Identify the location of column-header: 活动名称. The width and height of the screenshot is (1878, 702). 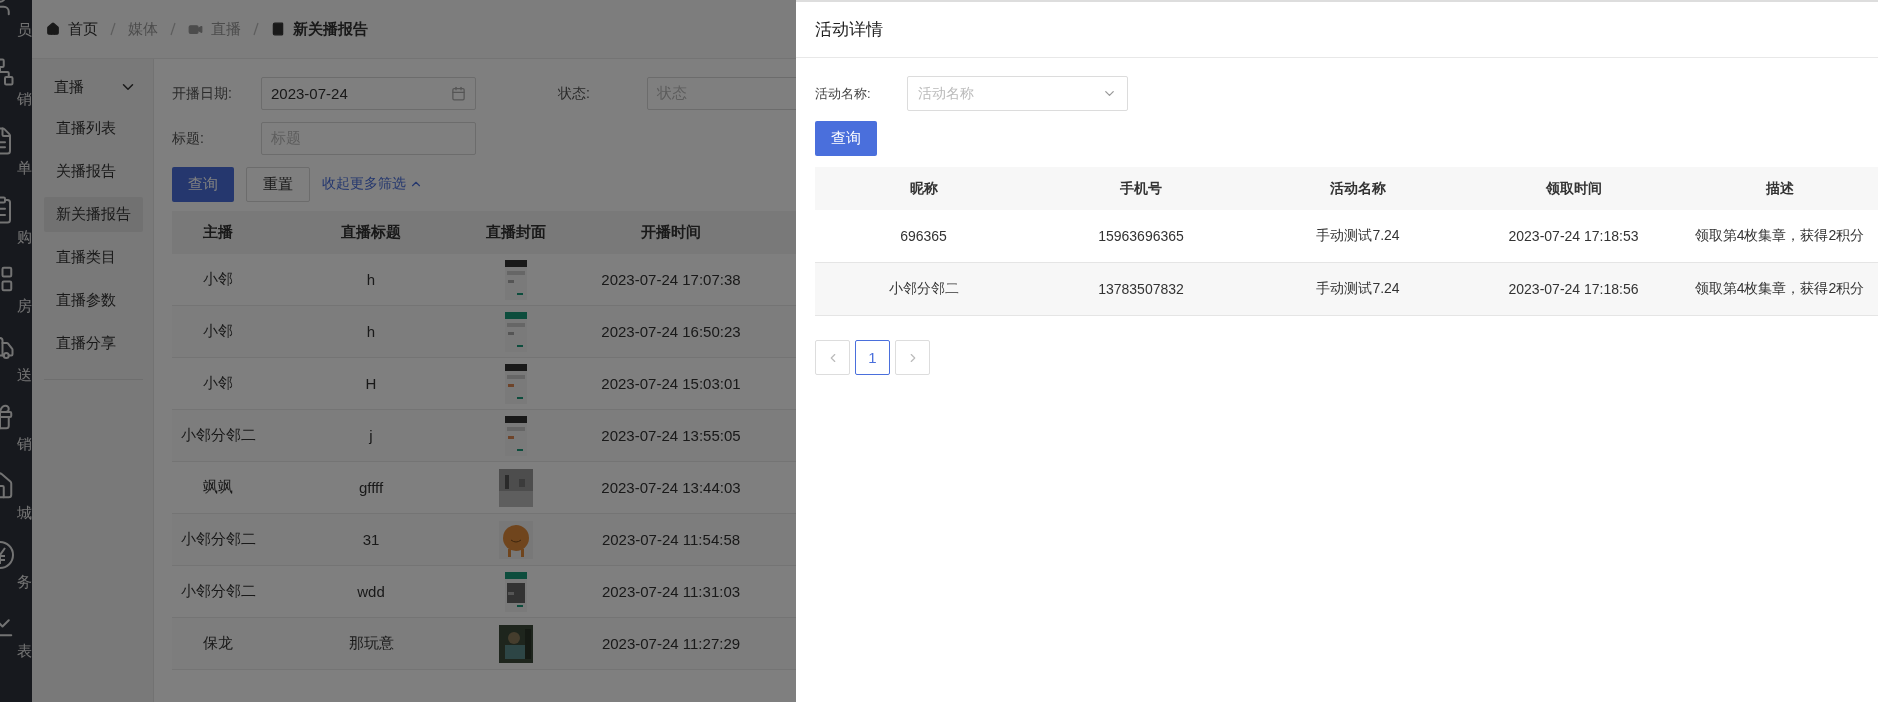
(1358, 188).